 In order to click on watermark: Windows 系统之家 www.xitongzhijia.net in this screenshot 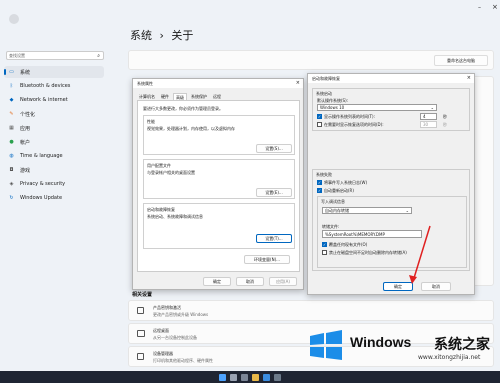, I will do `click(400, 347)`.